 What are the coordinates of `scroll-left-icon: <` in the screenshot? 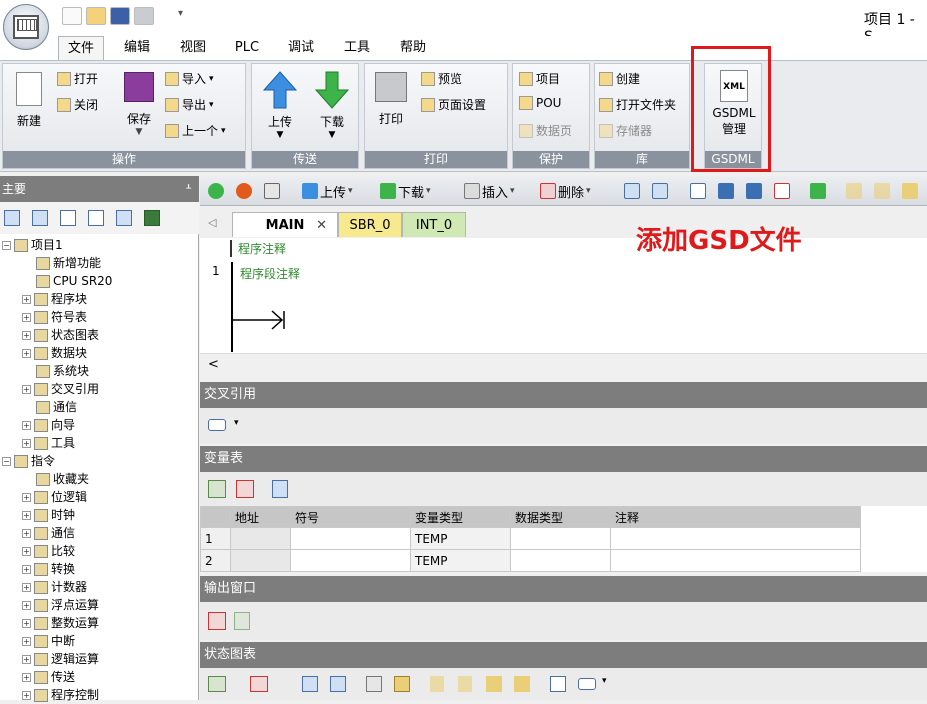 It's located at (213, 364).